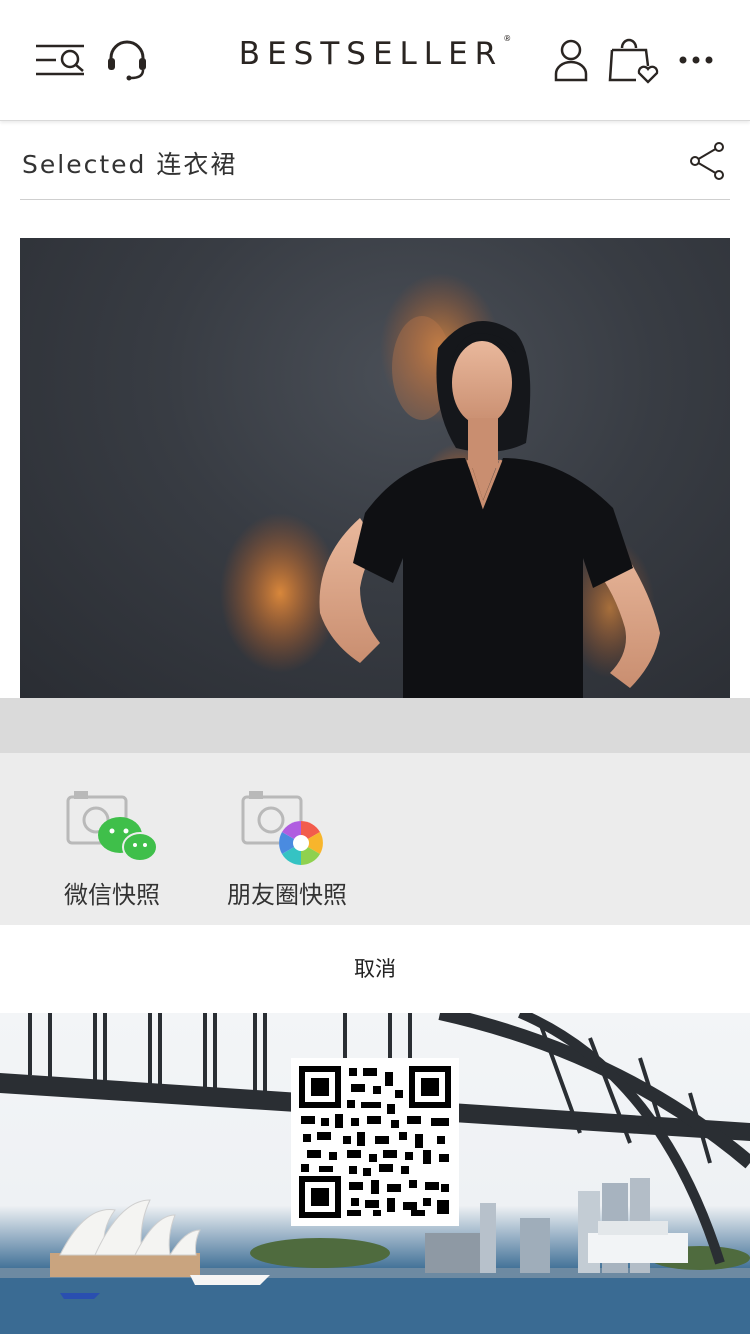 This screenshot has height=1334, width=750. Describe the element at coordinates (507, 38) in the screenshot. I see `brand-registered-mark: ®` at that location.